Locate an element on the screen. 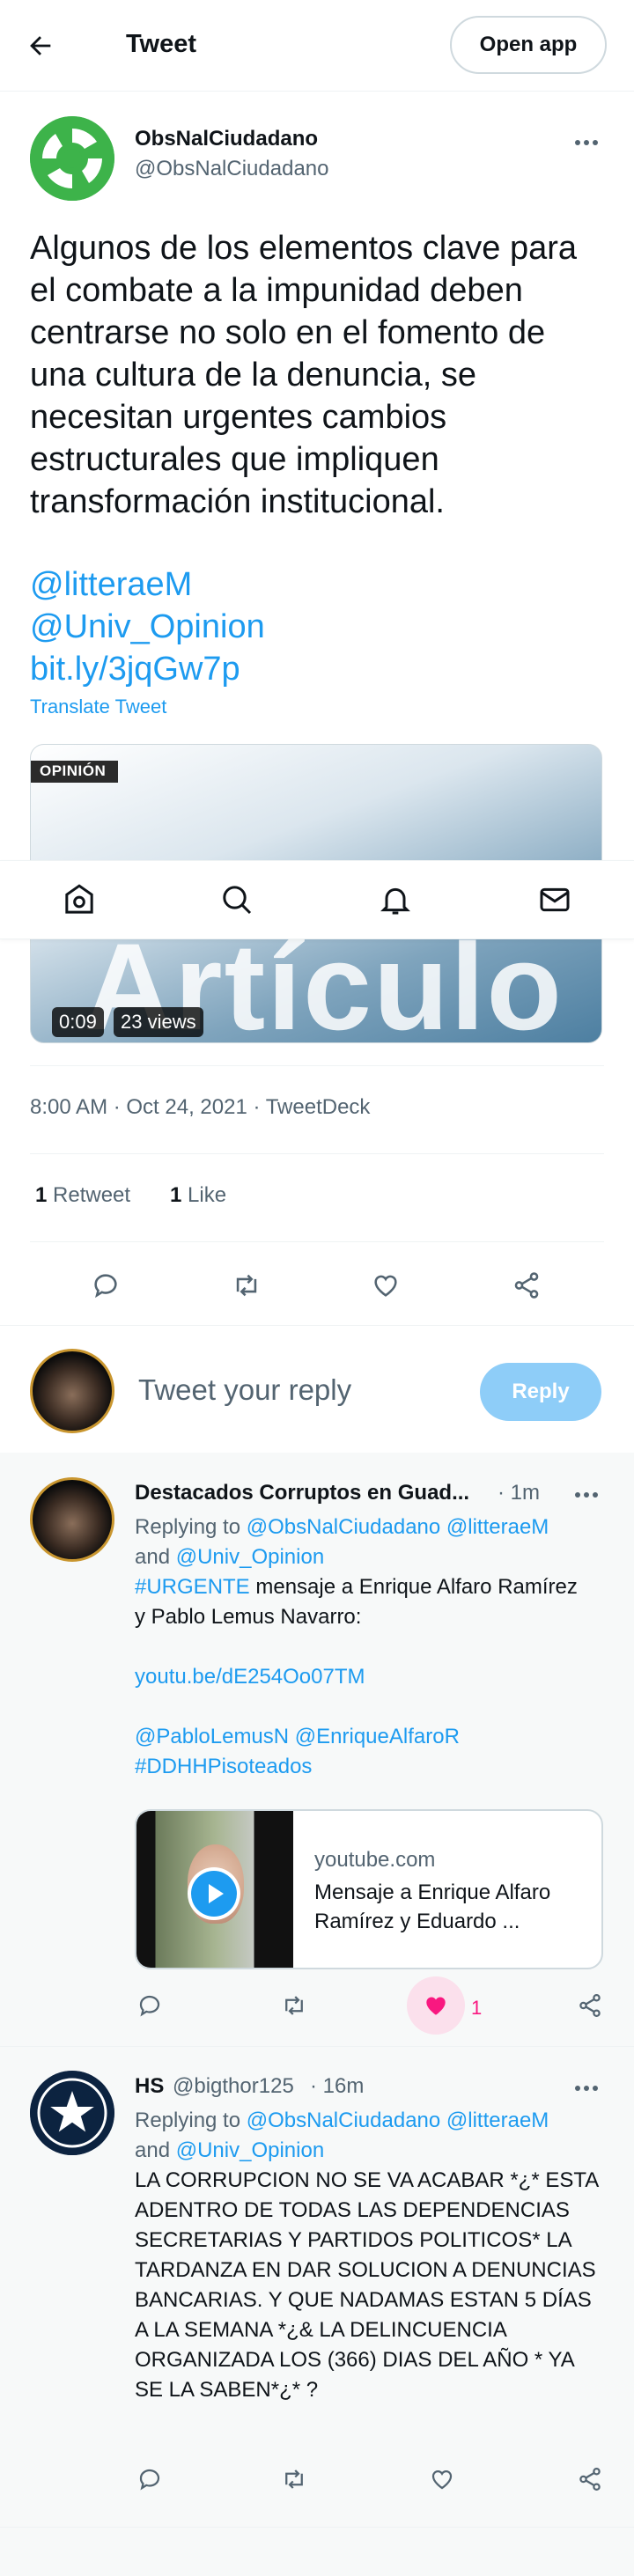 This screenshot has height=2576, width=634. author-avatar is located at coordinates (72, 159).